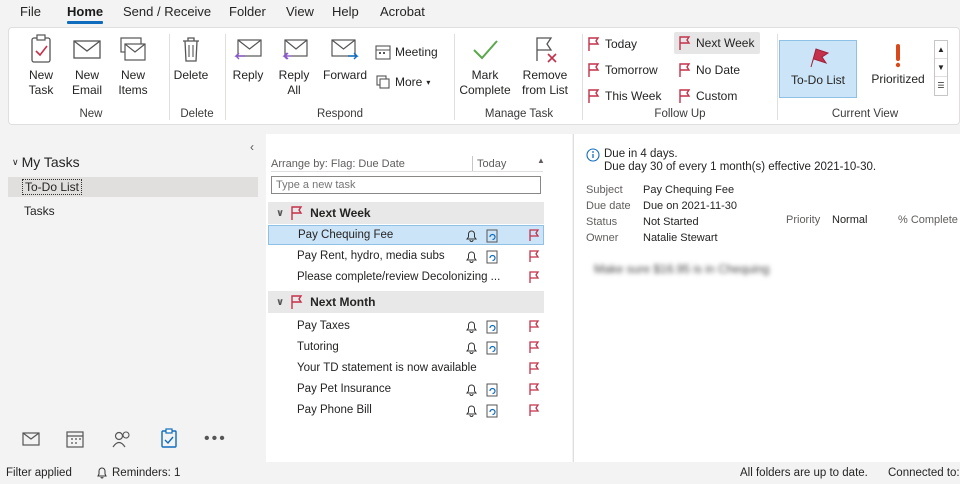 The image size is (960, 484). I want to click on recurrence-icon, so click(492, 412).